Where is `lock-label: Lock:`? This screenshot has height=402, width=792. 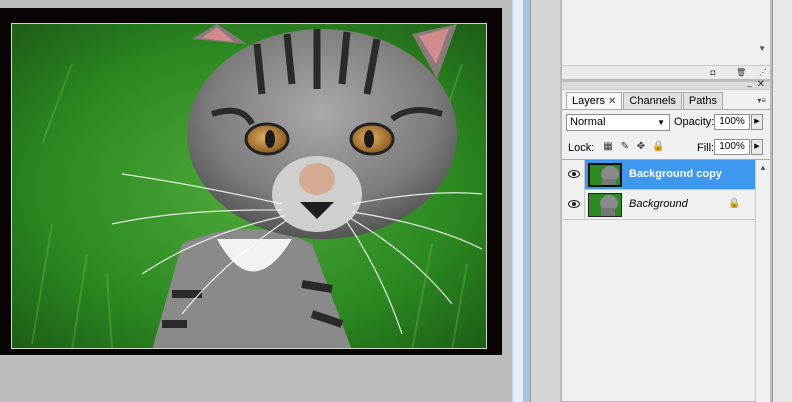 lock-label: Lock: is located at coordinates (581, 148).